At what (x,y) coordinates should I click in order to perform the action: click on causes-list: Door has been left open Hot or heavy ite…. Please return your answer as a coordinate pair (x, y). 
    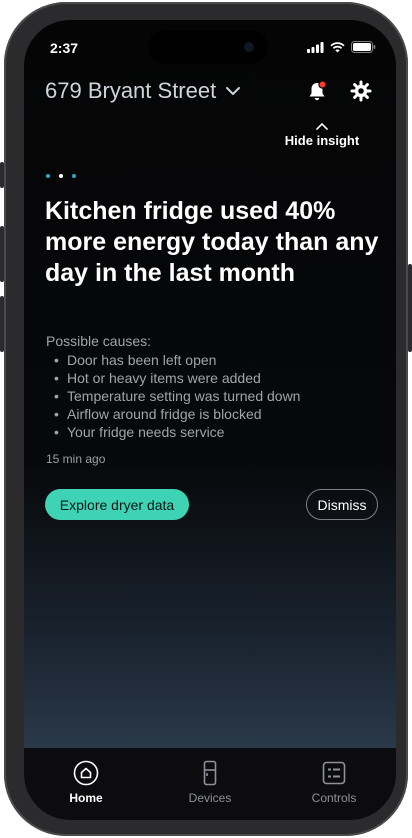
    Looking at the image, I should click on (173, 396).